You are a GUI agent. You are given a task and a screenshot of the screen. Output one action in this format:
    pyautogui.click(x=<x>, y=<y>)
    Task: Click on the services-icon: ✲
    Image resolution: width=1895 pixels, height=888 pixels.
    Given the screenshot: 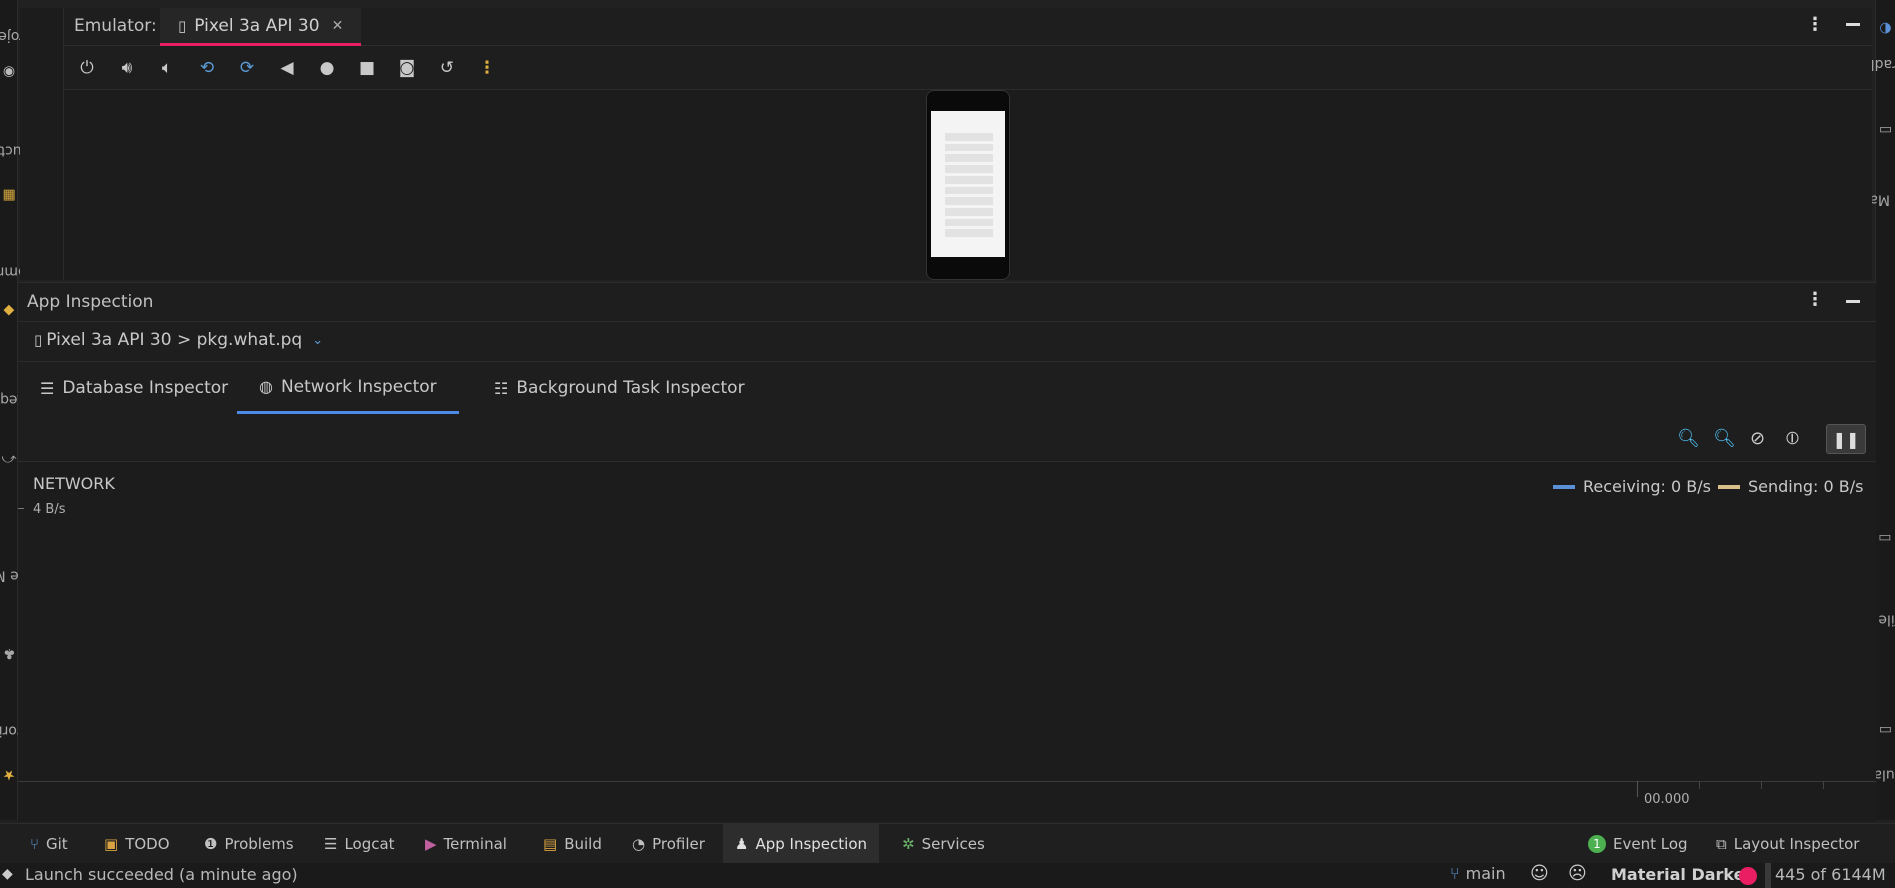 What is the action you would take?
    pyautogui.click(x=908, y=844)
    